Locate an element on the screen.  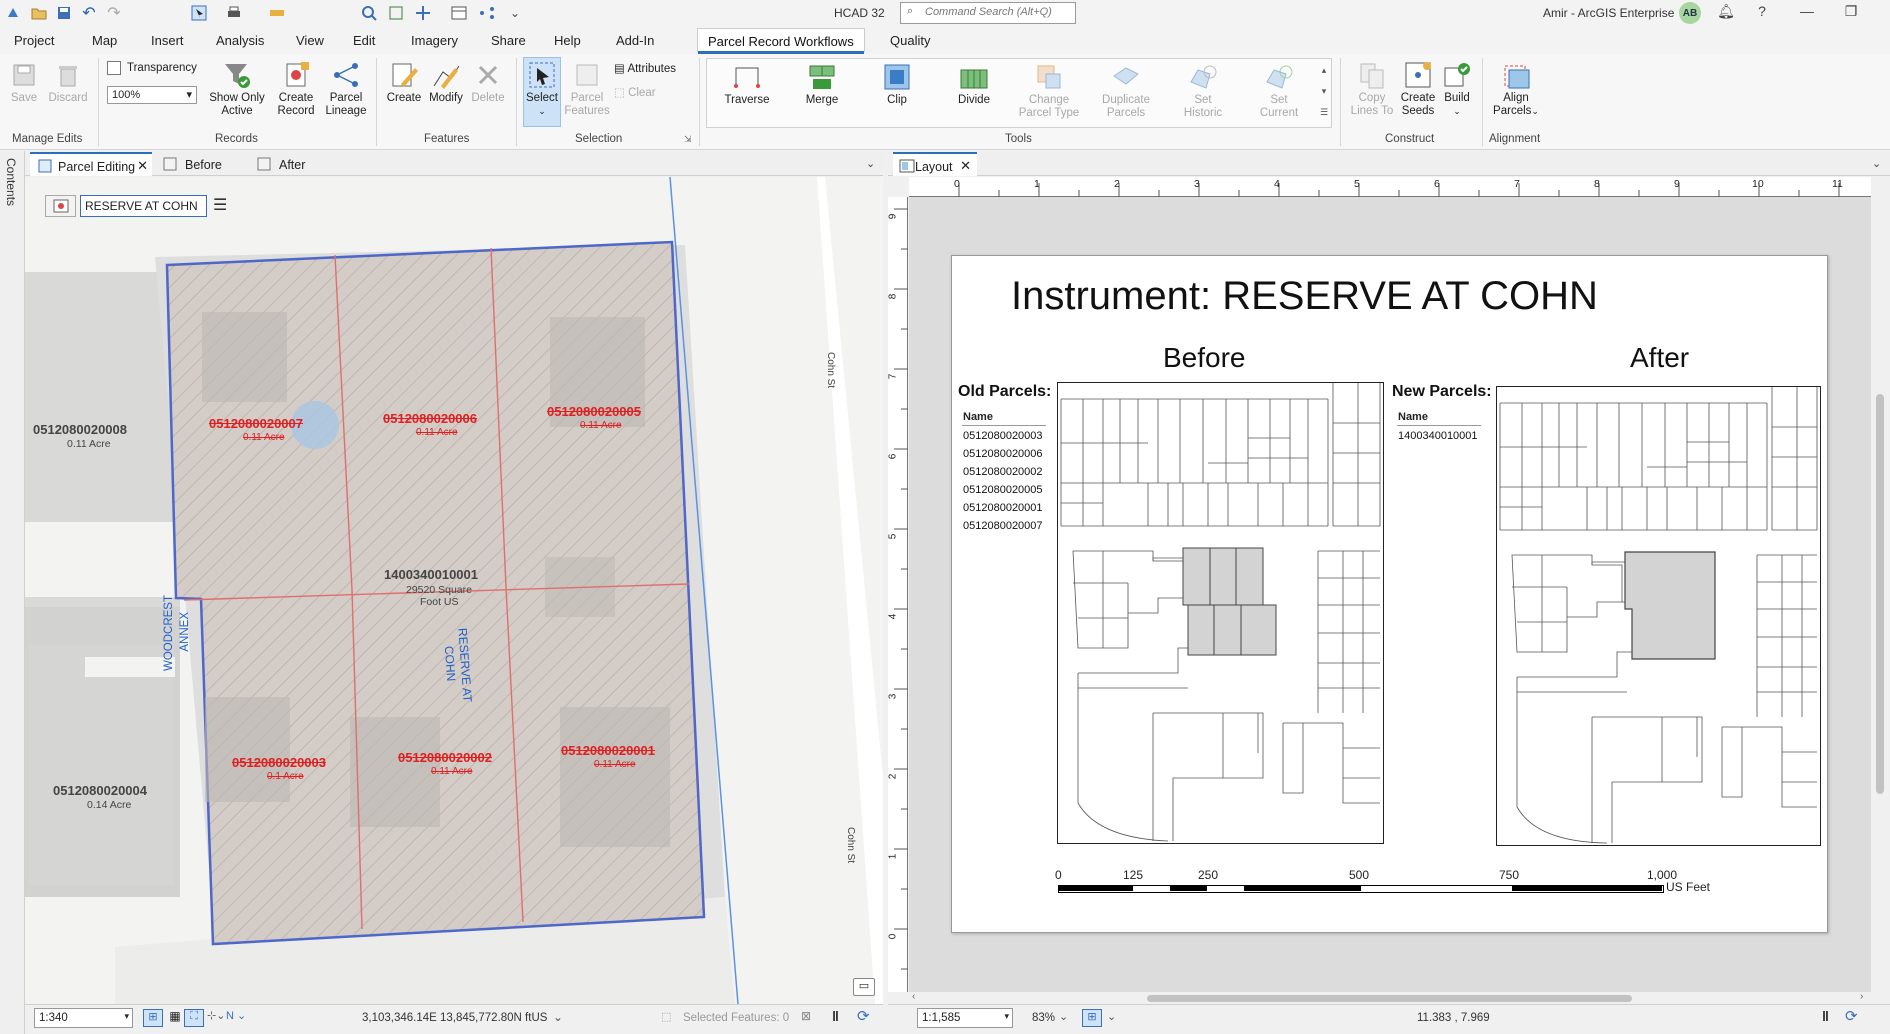
transparency-select: 100% ▾ is located at coordinates (152, 95).